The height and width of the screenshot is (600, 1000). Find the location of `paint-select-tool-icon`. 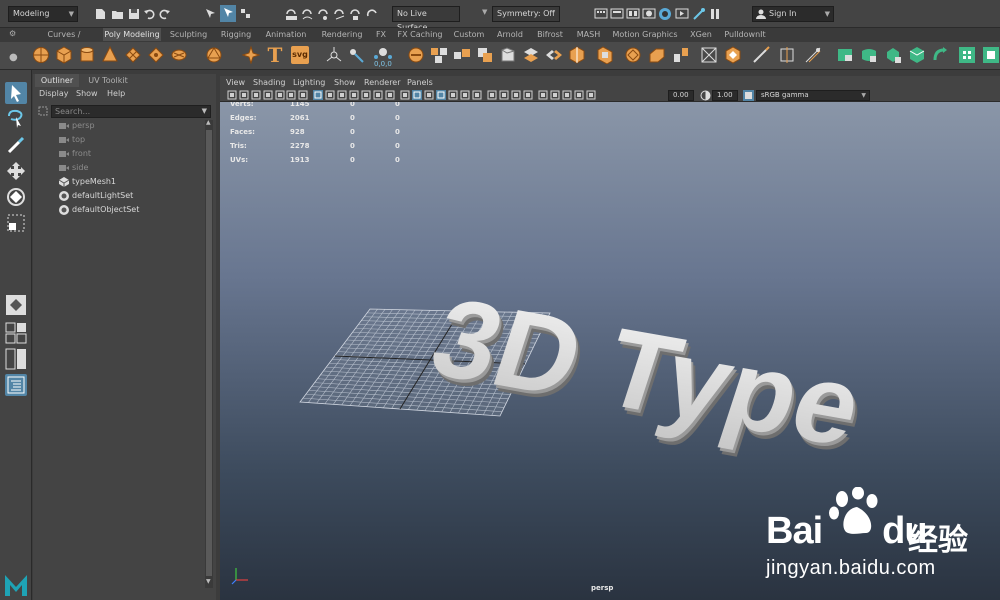

paint-select-tool-icon is located at coordinates (16, 145).